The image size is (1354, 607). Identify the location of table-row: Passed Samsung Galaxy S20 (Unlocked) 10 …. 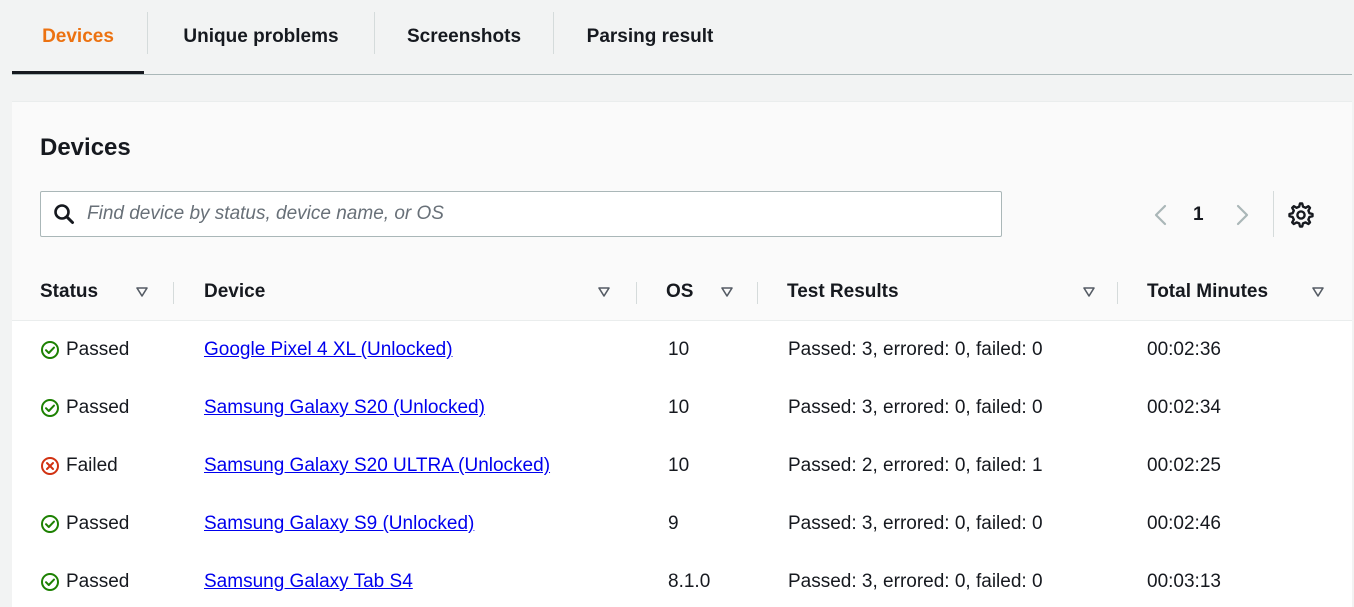
(682, 408).